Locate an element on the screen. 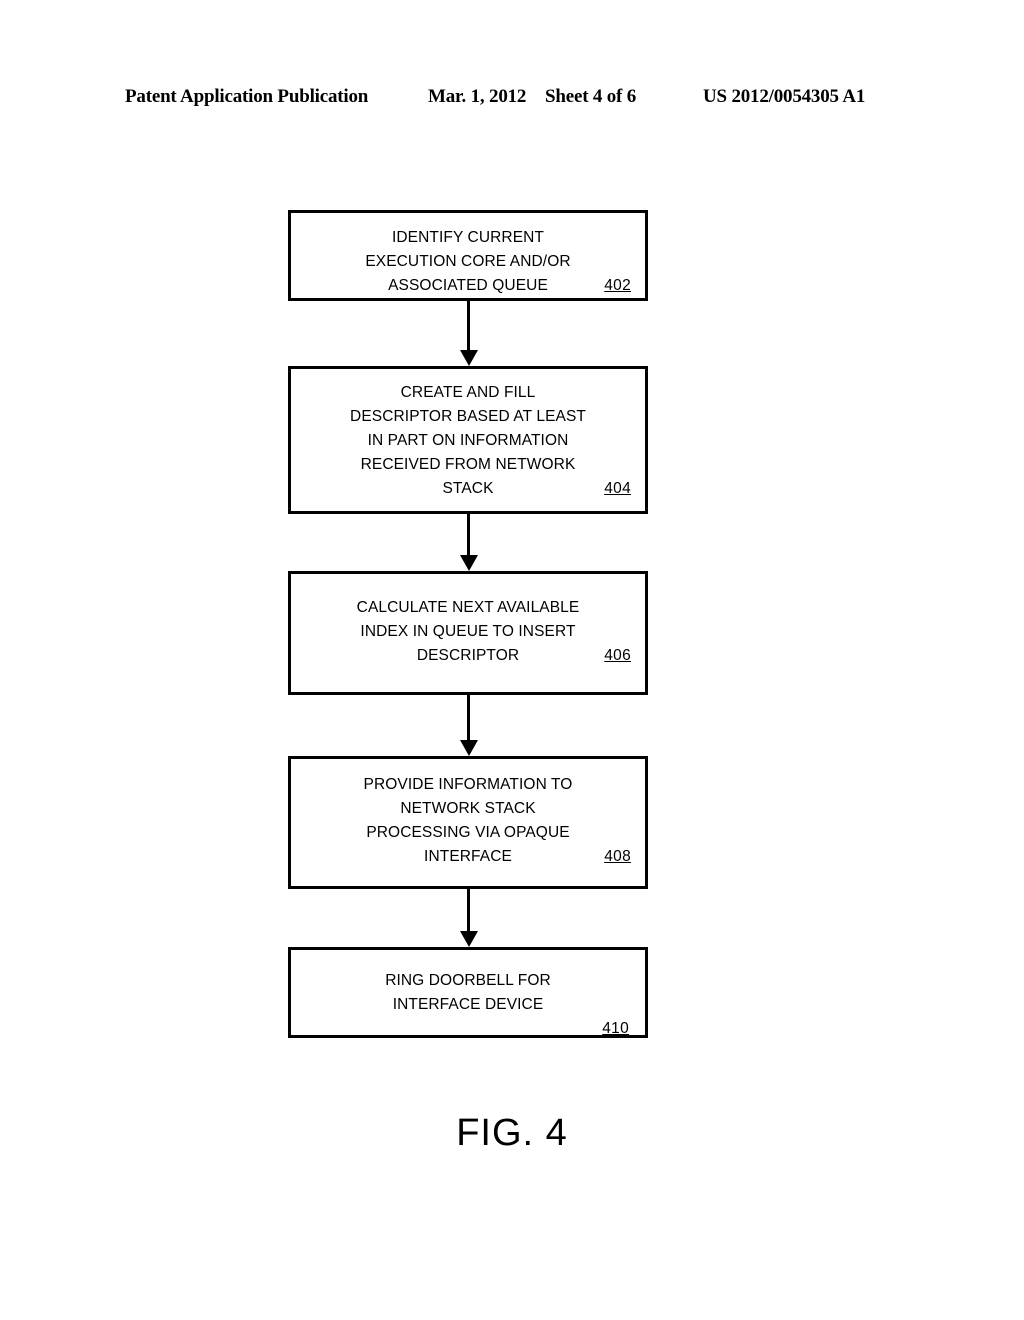  flowchart-node-404-line: STACK is located at coordinates (468, 488).